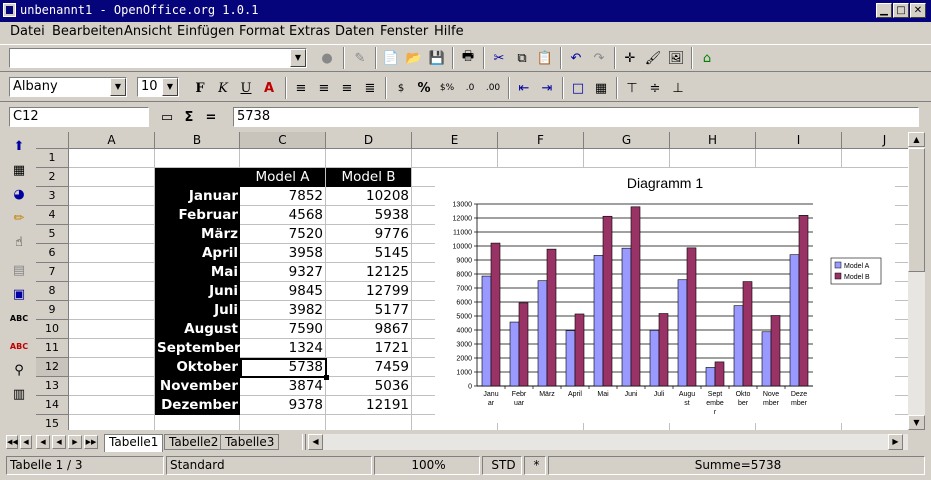 This screenshot has width=931, height=480. I want to click on navigator-icon: ✛, so click(630, 58).